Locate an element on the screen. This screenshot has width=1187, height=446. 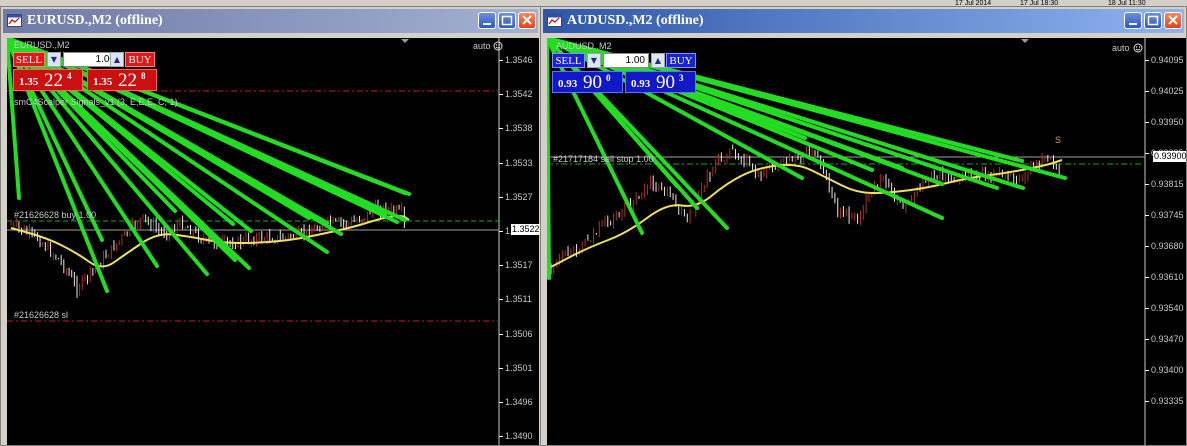
axis-label: 1.3527 is located at coordinates (519, 196).